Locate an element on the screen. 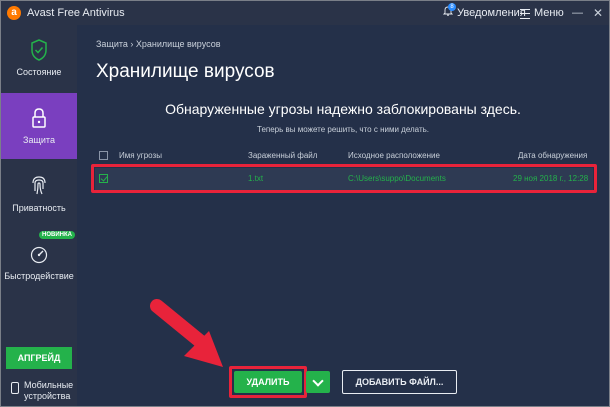  lock-icon is located at coordinates (39, 118).